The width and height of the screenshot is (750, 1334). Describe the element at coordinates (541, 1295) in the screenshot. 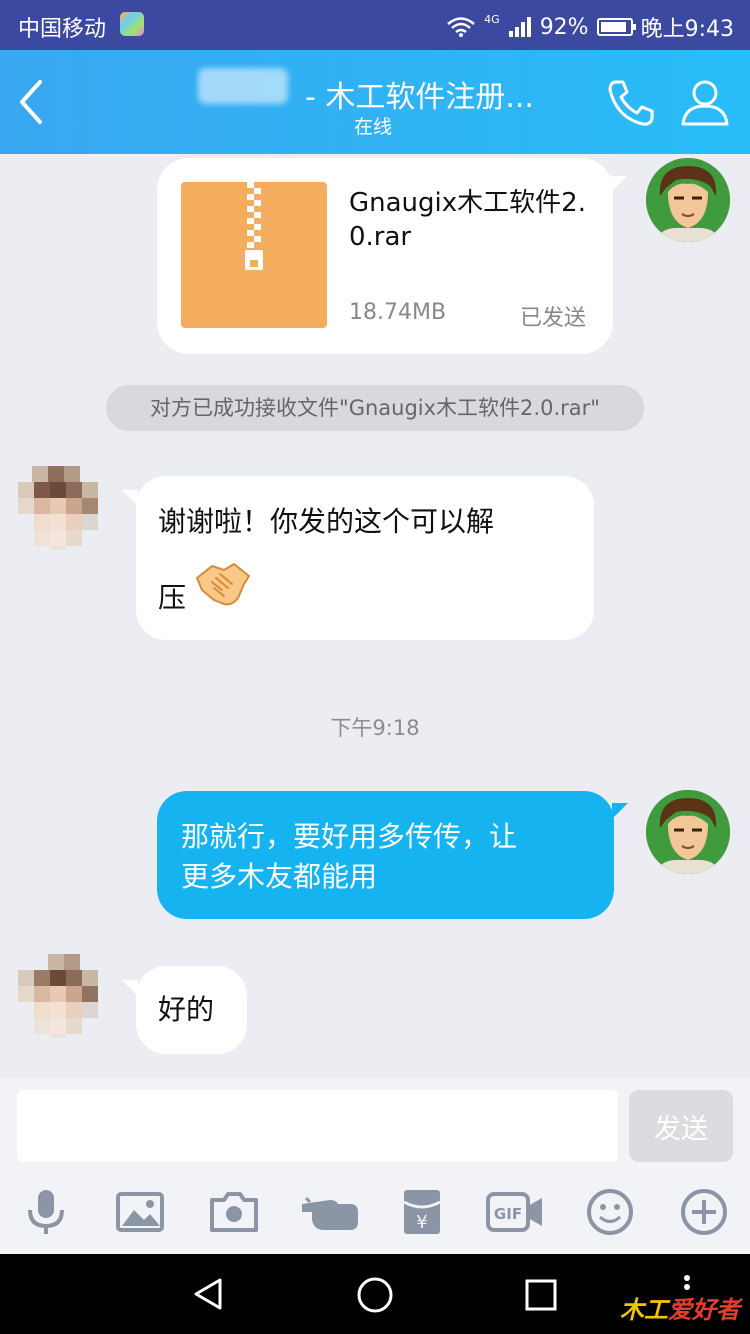

I see `recents-square-icon` at that location.